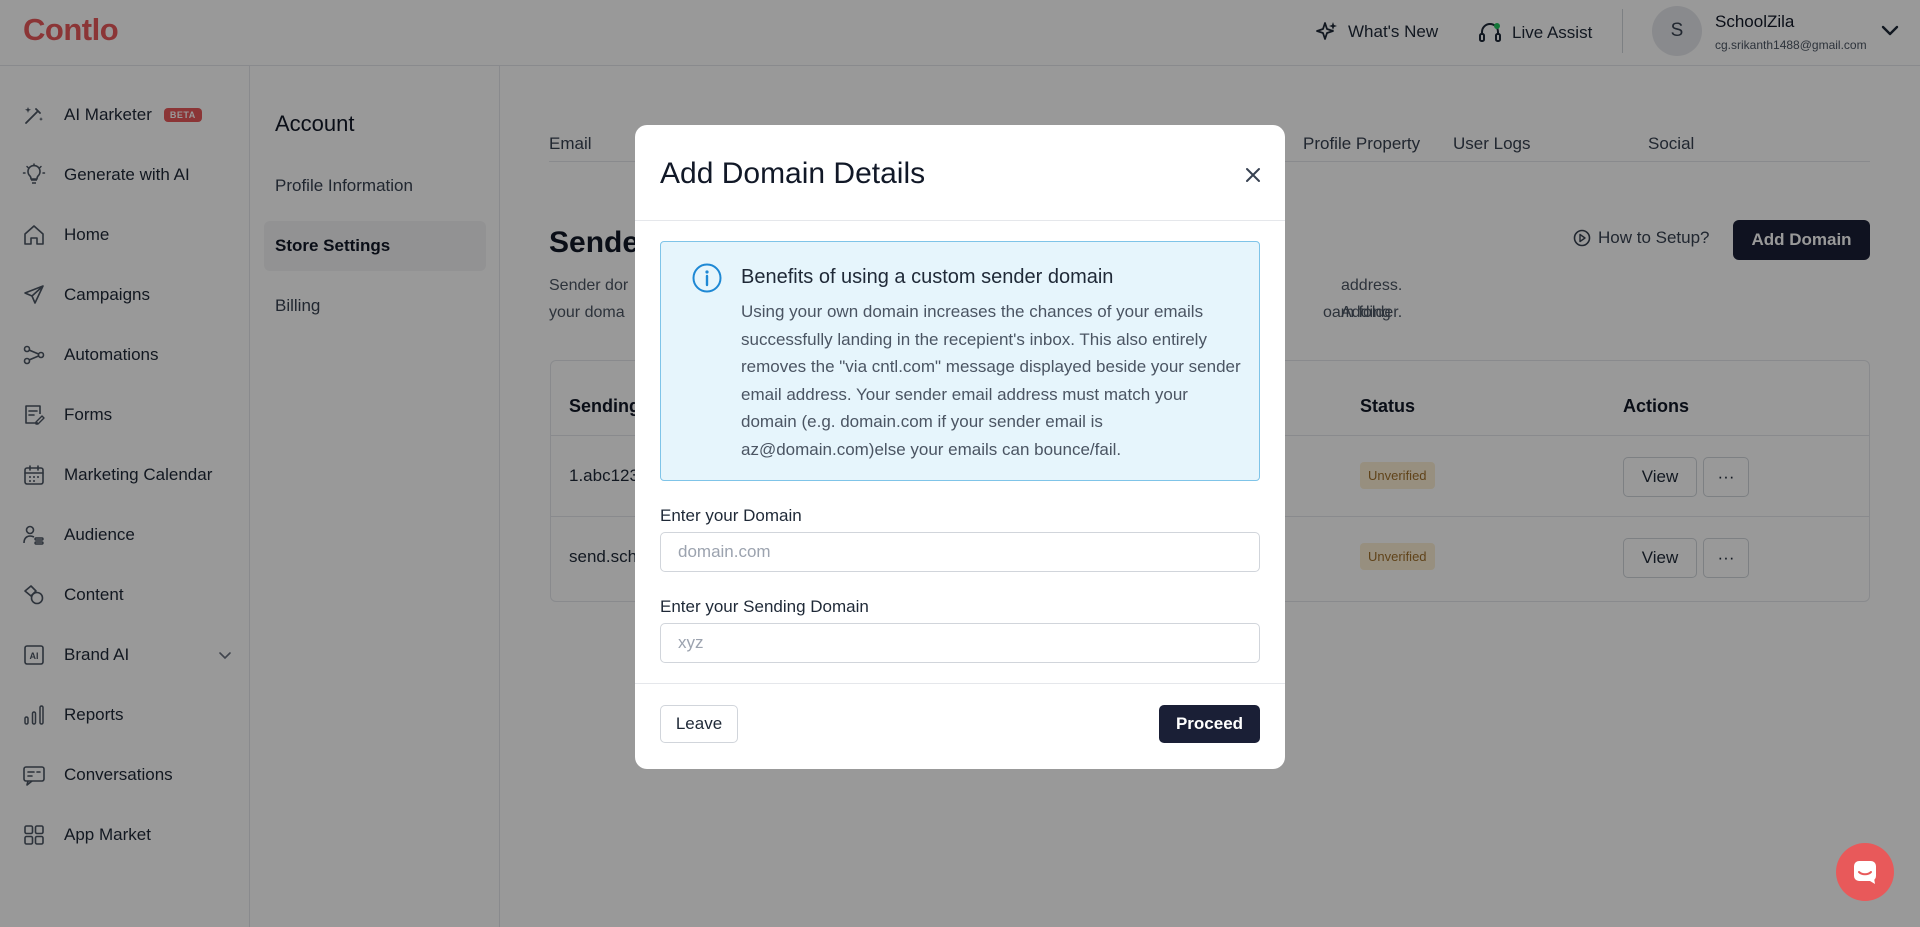 The height and width of the screenshot is (927, 1920). Describe the element at coordinates (1253, 175) in the screenshot. I see `close-icon` at that location.